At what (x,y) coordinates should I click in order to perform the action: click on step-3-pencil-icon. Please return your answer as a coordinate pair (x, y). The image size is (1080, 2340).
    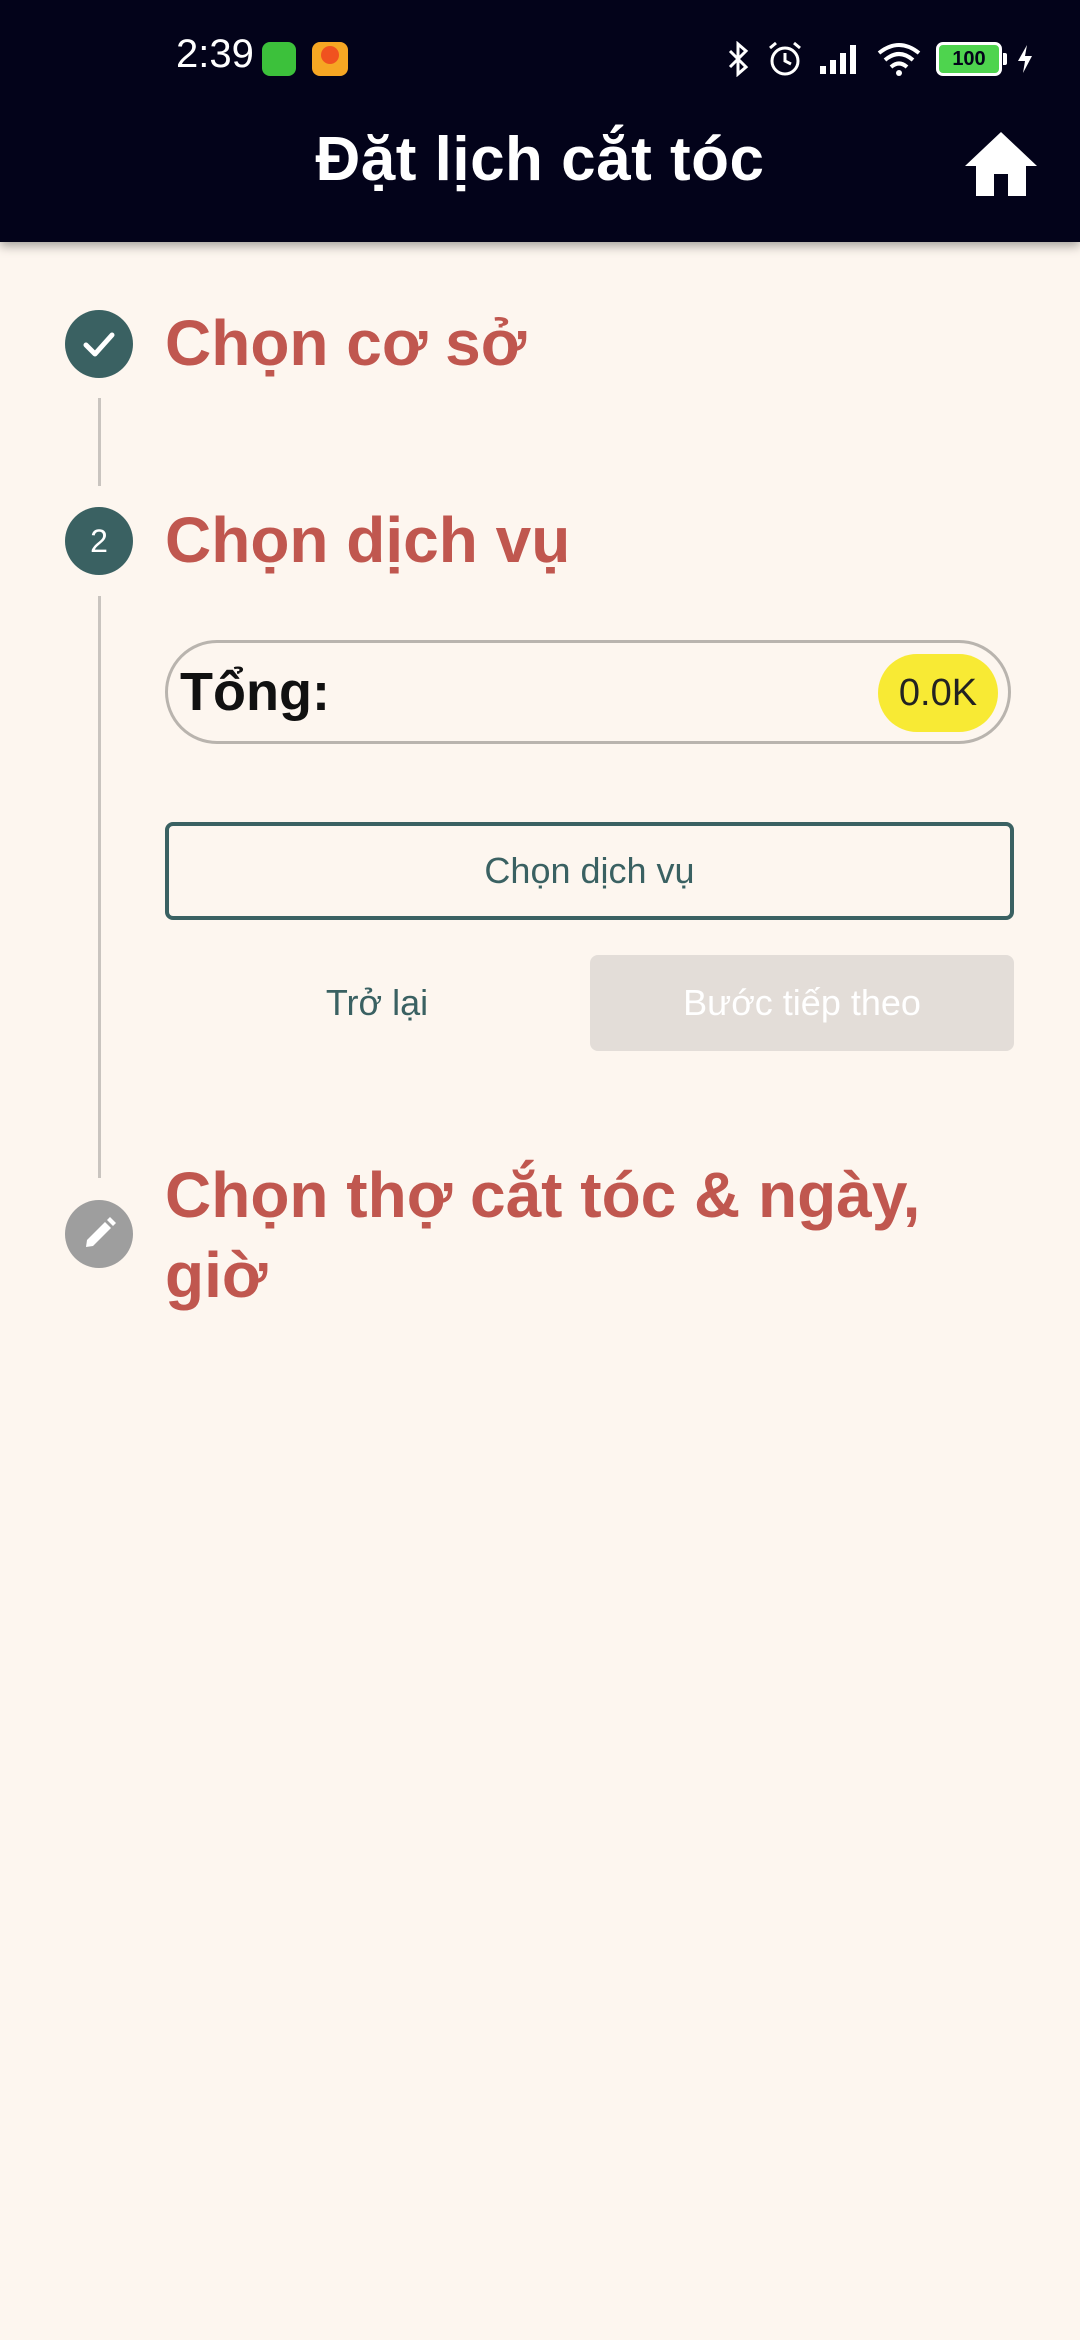
    Looking at the image, I should click on (99, 1234).